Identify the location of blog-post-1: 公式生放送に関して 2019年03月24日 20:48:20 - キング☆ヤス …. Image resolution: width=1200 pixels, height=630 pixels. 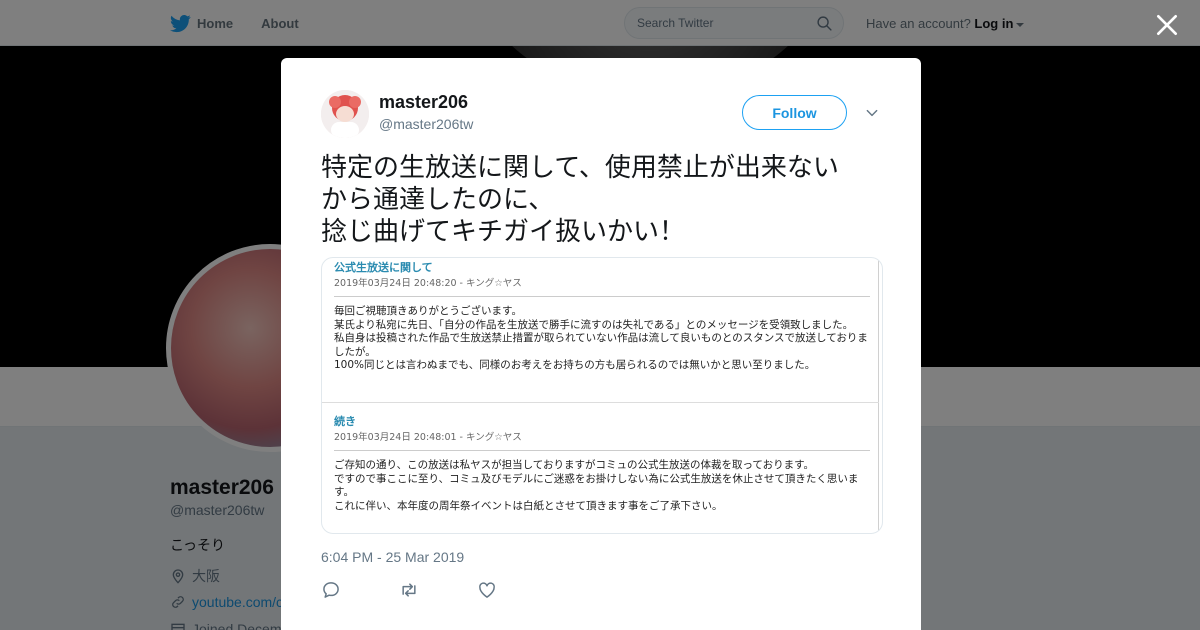
(602, 317).